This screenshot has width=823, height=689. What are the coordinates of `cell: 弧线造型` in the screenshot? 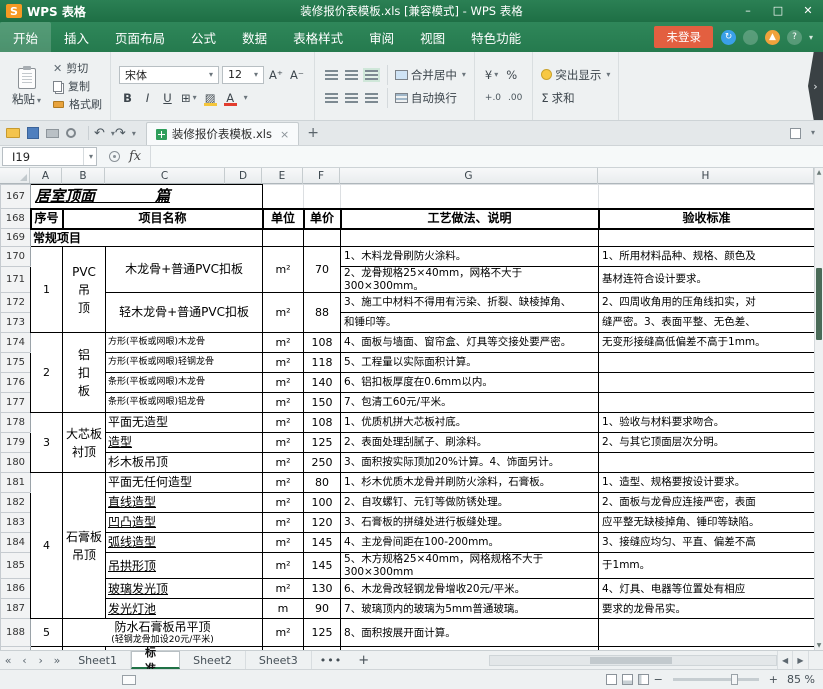 It's located at (184, 543).